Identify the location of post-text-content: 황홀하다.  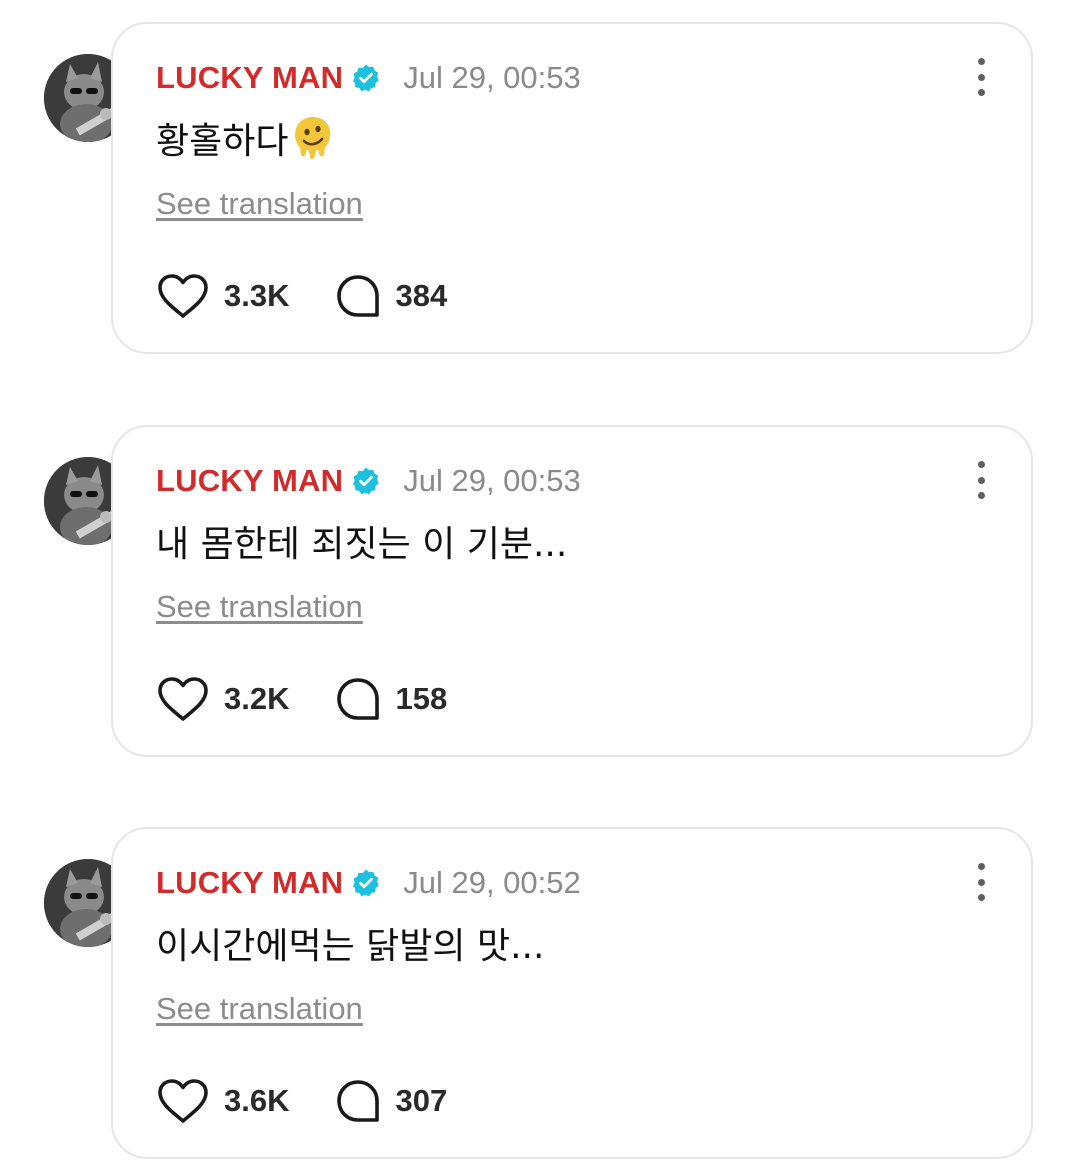
(222, 141).